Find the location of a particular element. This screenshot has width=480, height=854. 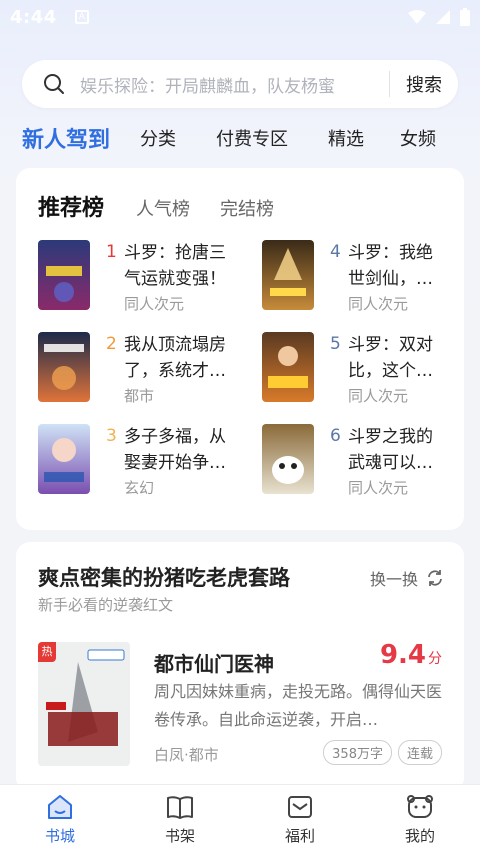

status-icons is located at coordinates (439, 17).